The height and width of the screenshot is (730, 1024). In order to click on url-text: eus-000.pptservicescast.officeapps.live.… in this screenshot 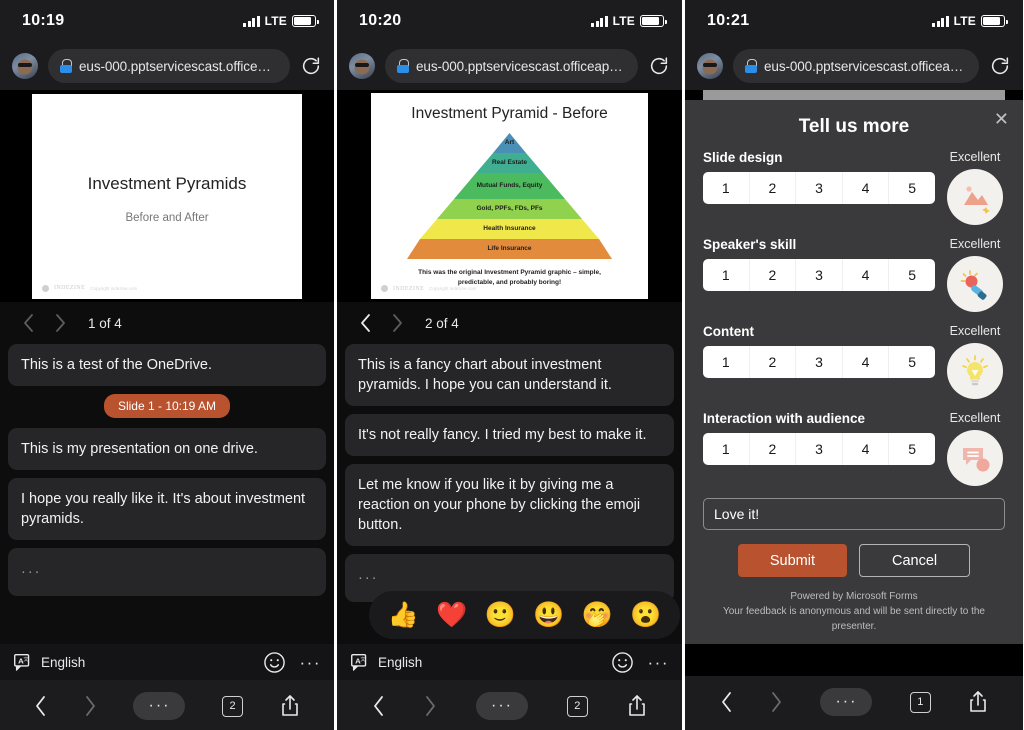, I will do `click(865, 66)`.